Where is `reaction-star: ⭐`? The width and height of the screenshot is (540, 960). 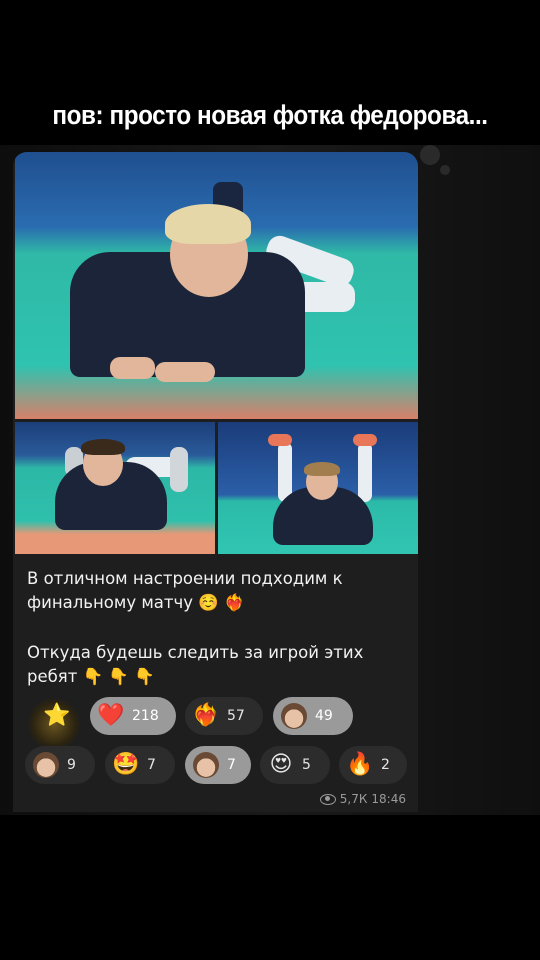
reaction-star: ⭐ is located at coordinates (57, 716).